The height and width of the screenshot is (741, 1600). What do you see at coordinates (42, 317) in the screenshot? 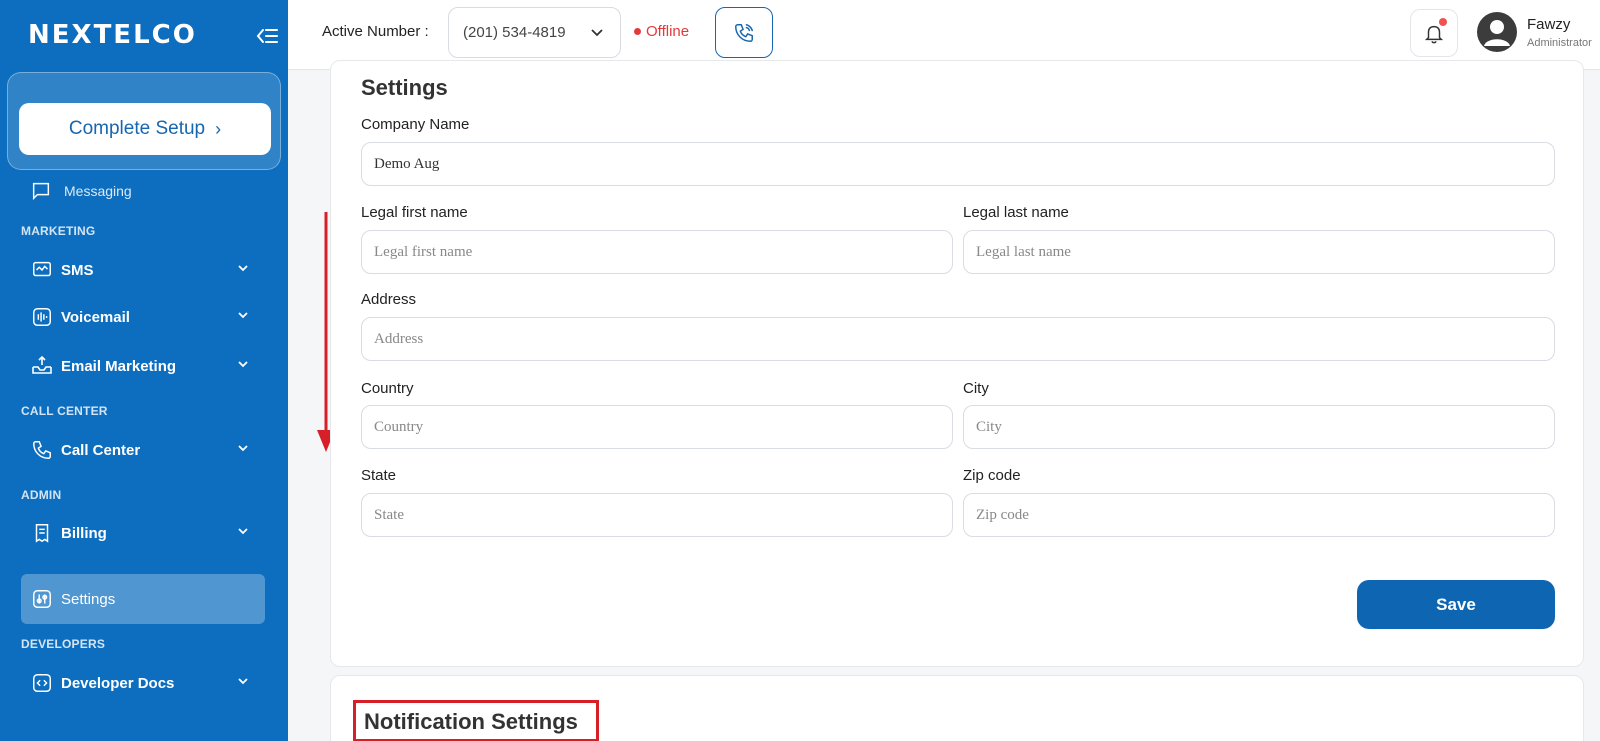
I see `voicemail-icon` at bounding box center [42, 317].